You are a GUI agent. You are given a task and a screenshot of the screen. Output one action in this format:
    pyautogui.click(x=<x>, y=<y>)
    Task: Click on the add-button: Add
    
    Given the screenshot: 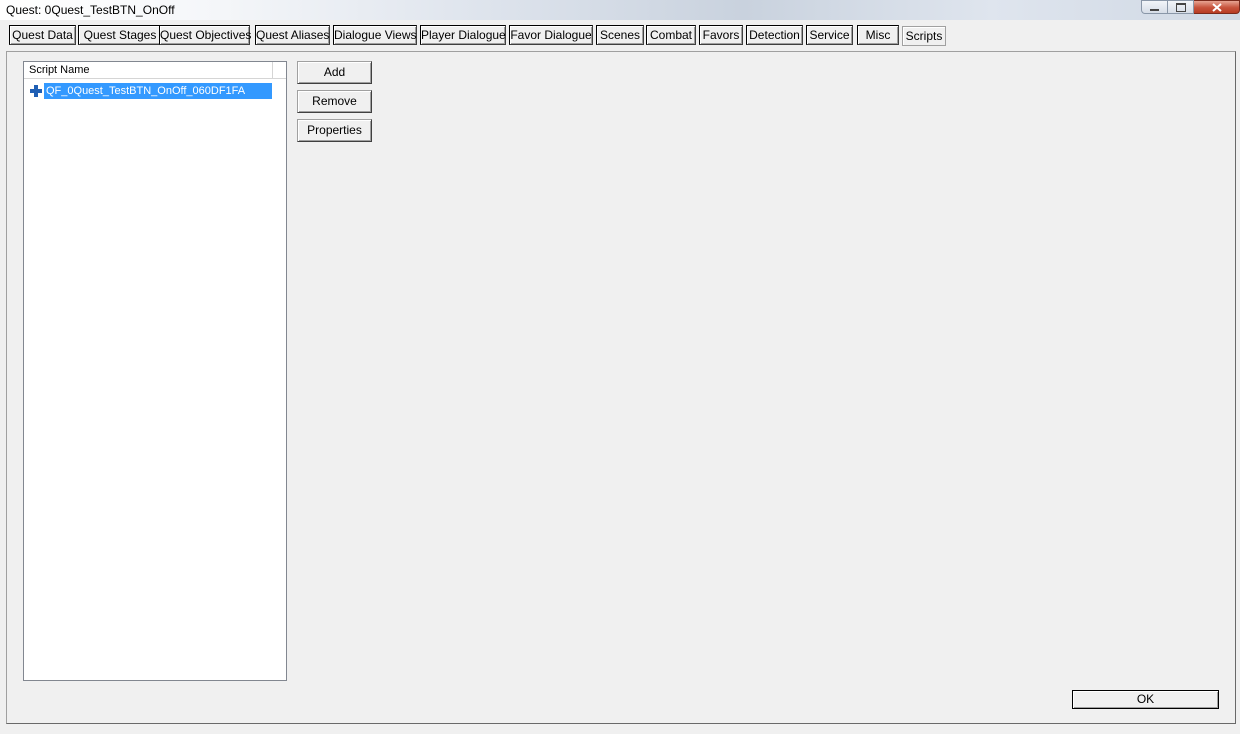 What is the action you would take?
    pyautogui.click(x=334, y=72)
    